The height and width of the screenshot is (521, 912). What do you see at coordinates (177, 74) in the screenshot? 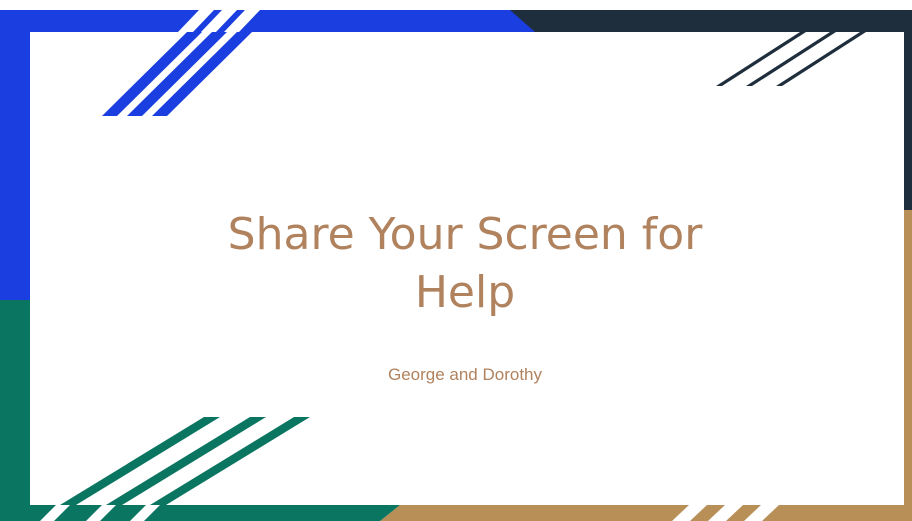
I see `top-left-blue-stripes` at bounding box center [177, 74].